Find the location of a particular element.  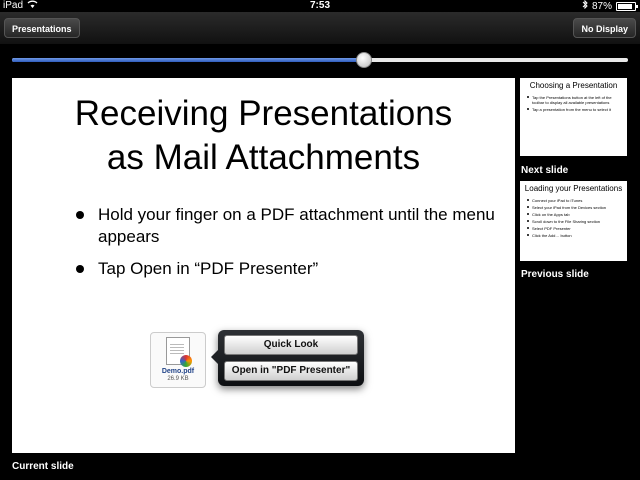

list-item: Select PDF Presenter is located at coordinates (574, 228).